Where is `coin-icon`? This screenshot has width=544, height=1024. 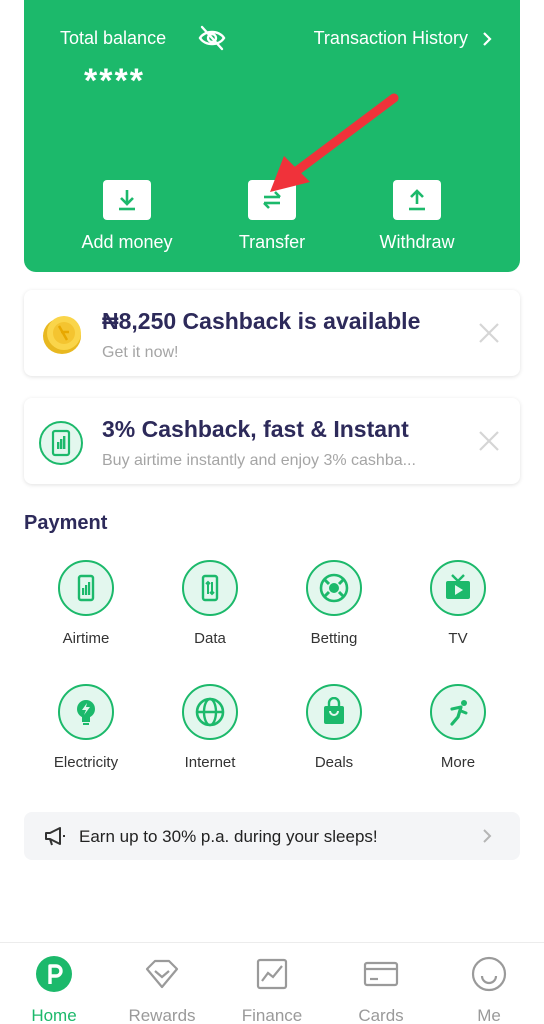
coin-icon is located at coordinates (62, 335).